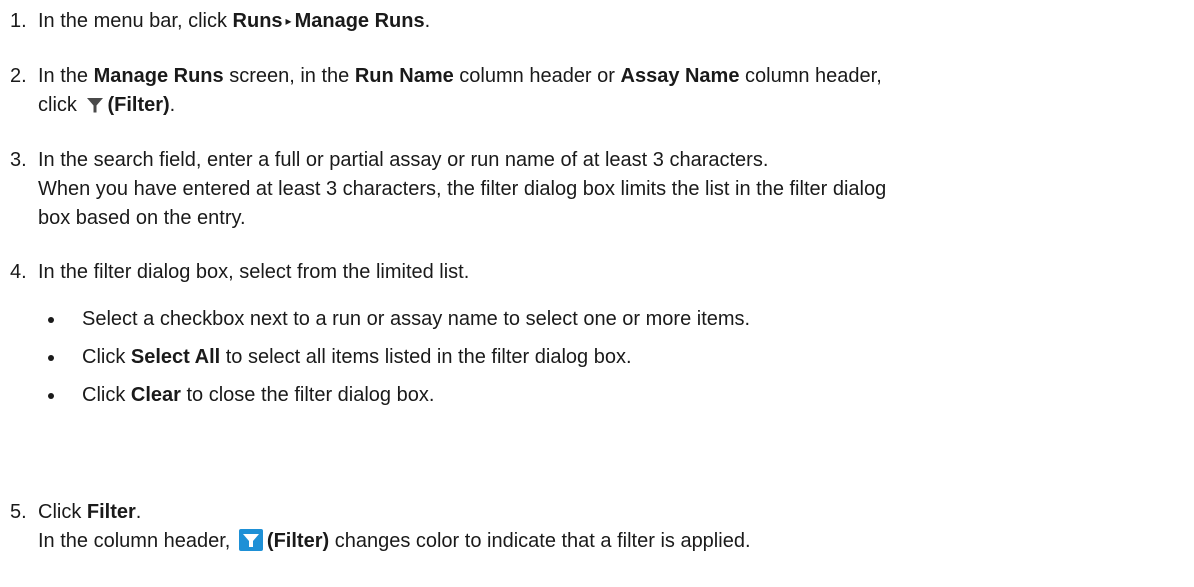 This screenshot has width=1194, height=587. Describe the element at coordinates (158, 76) in the screenshot. I see `screen-name: Manage Runs` at that location.